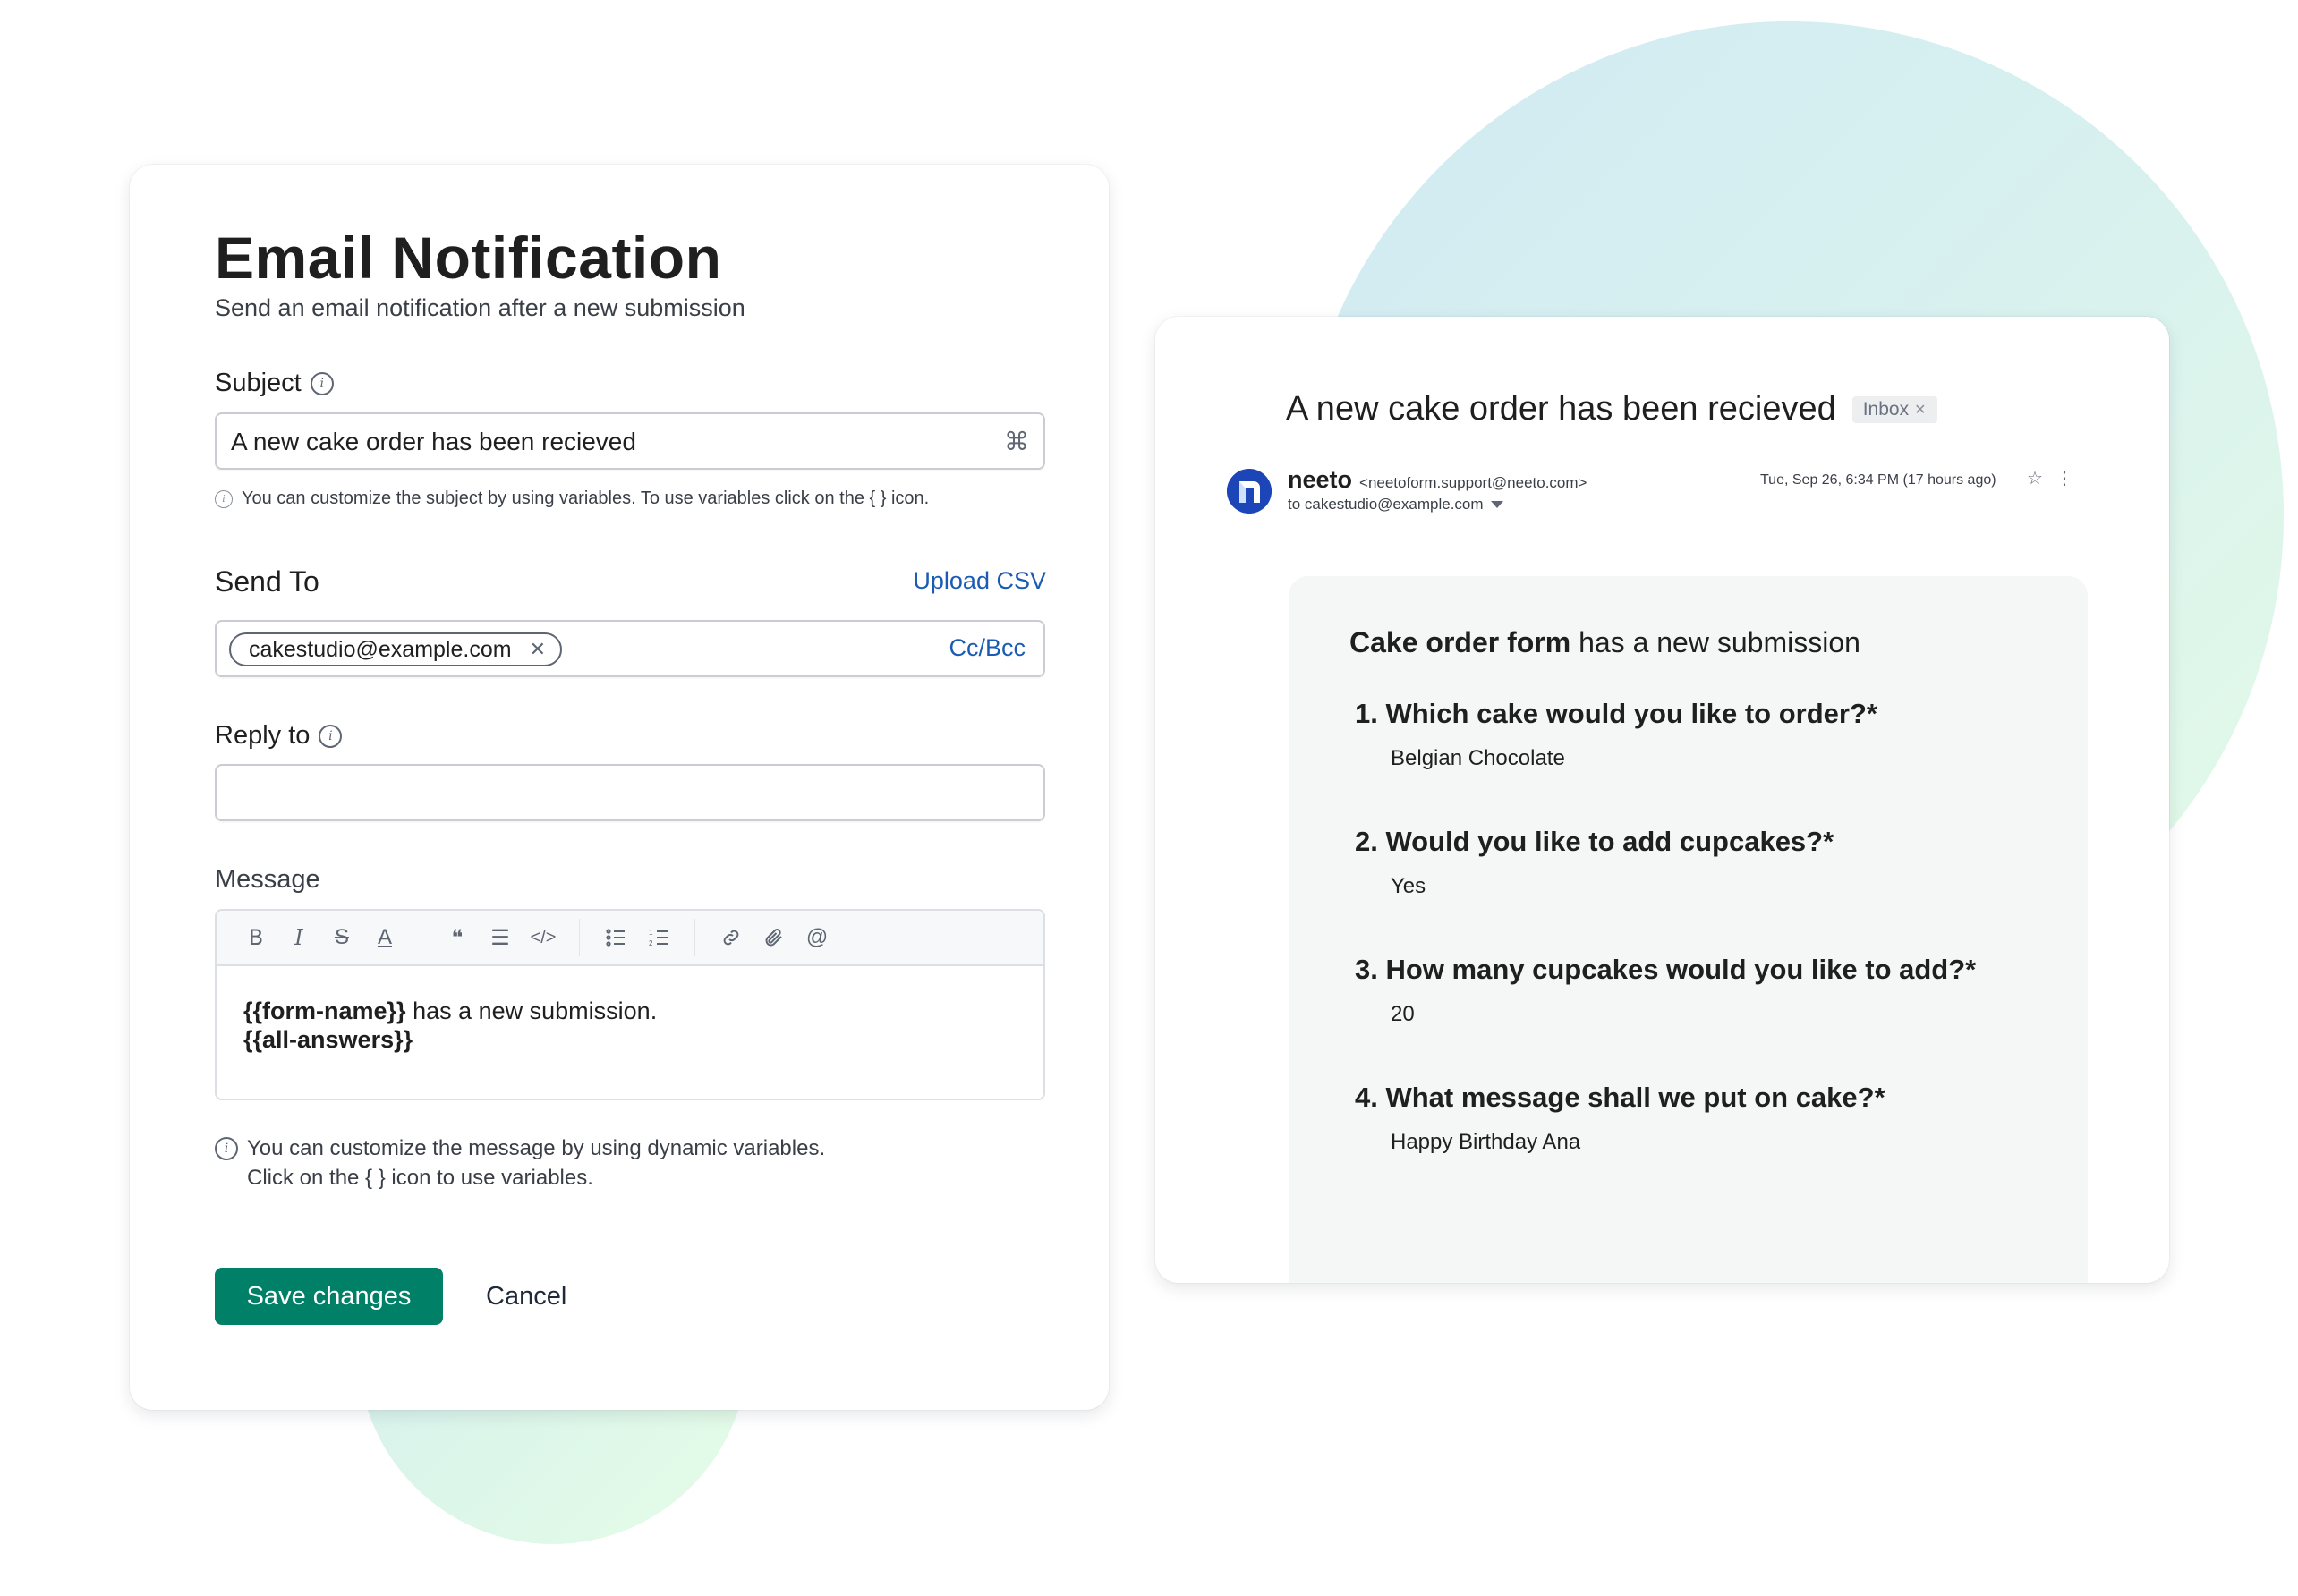 This screenshot has width=2298, height=1596. Describe the element at coordinates (1609, 841) in the screenshot. I see `question-text: Would you like to add cupcakes?*` at that location.